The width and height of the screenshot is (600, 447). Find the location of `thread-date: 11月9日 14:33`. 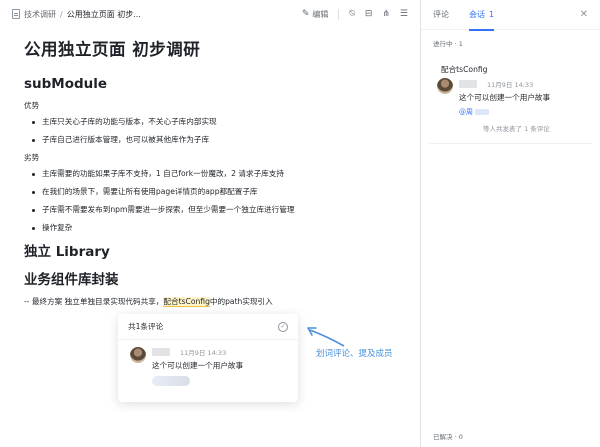

thread-date: 11月9日 14:33 is located at coordinates (510, 85).